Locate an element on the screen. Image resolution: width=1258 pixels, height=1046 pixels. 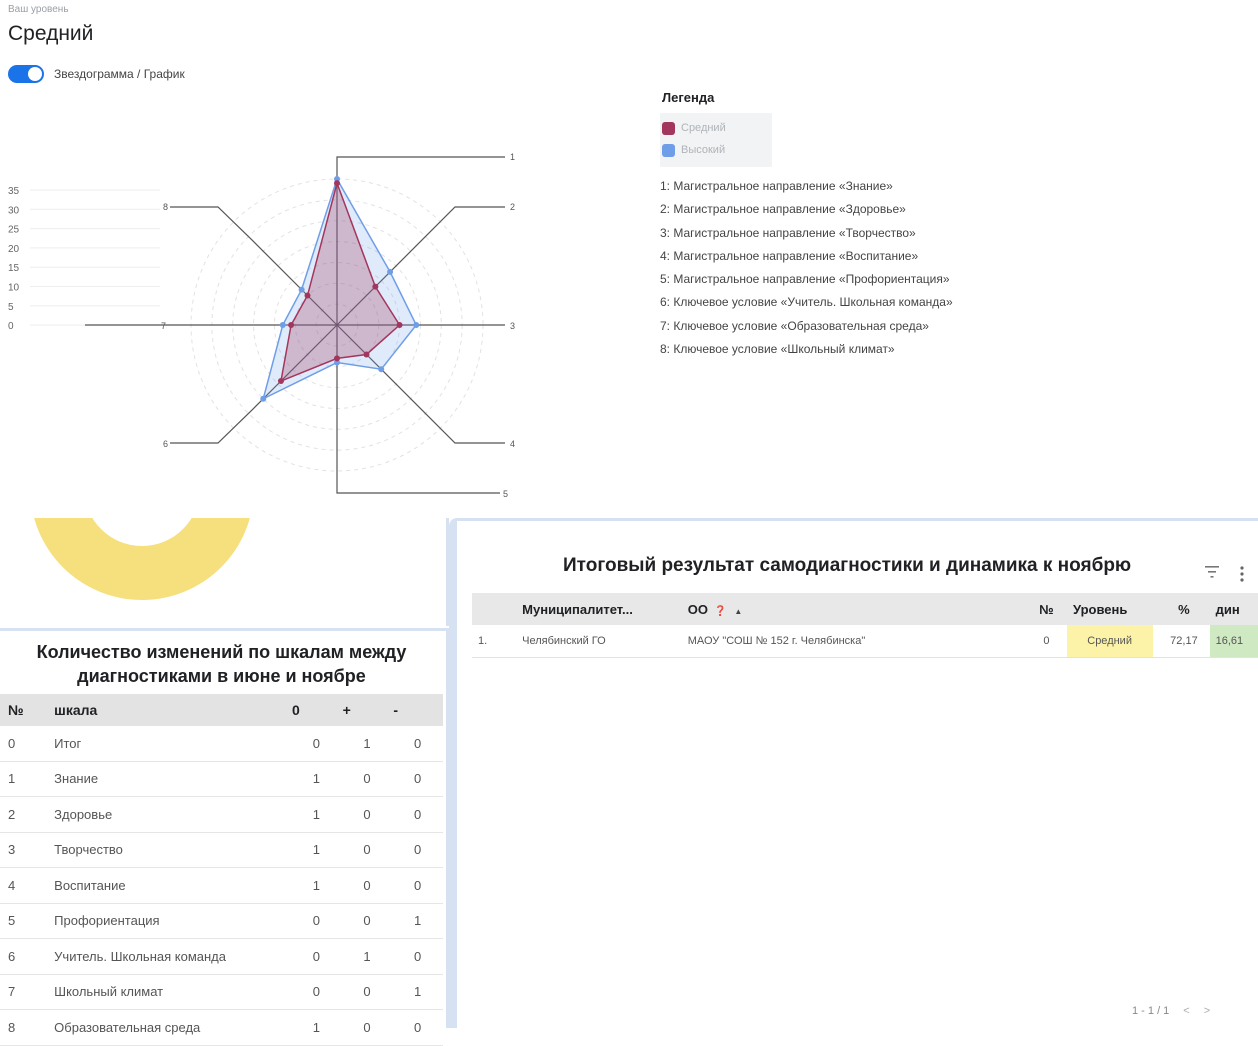
radar-axis-label: 4 is located at coordinates (512, 444).